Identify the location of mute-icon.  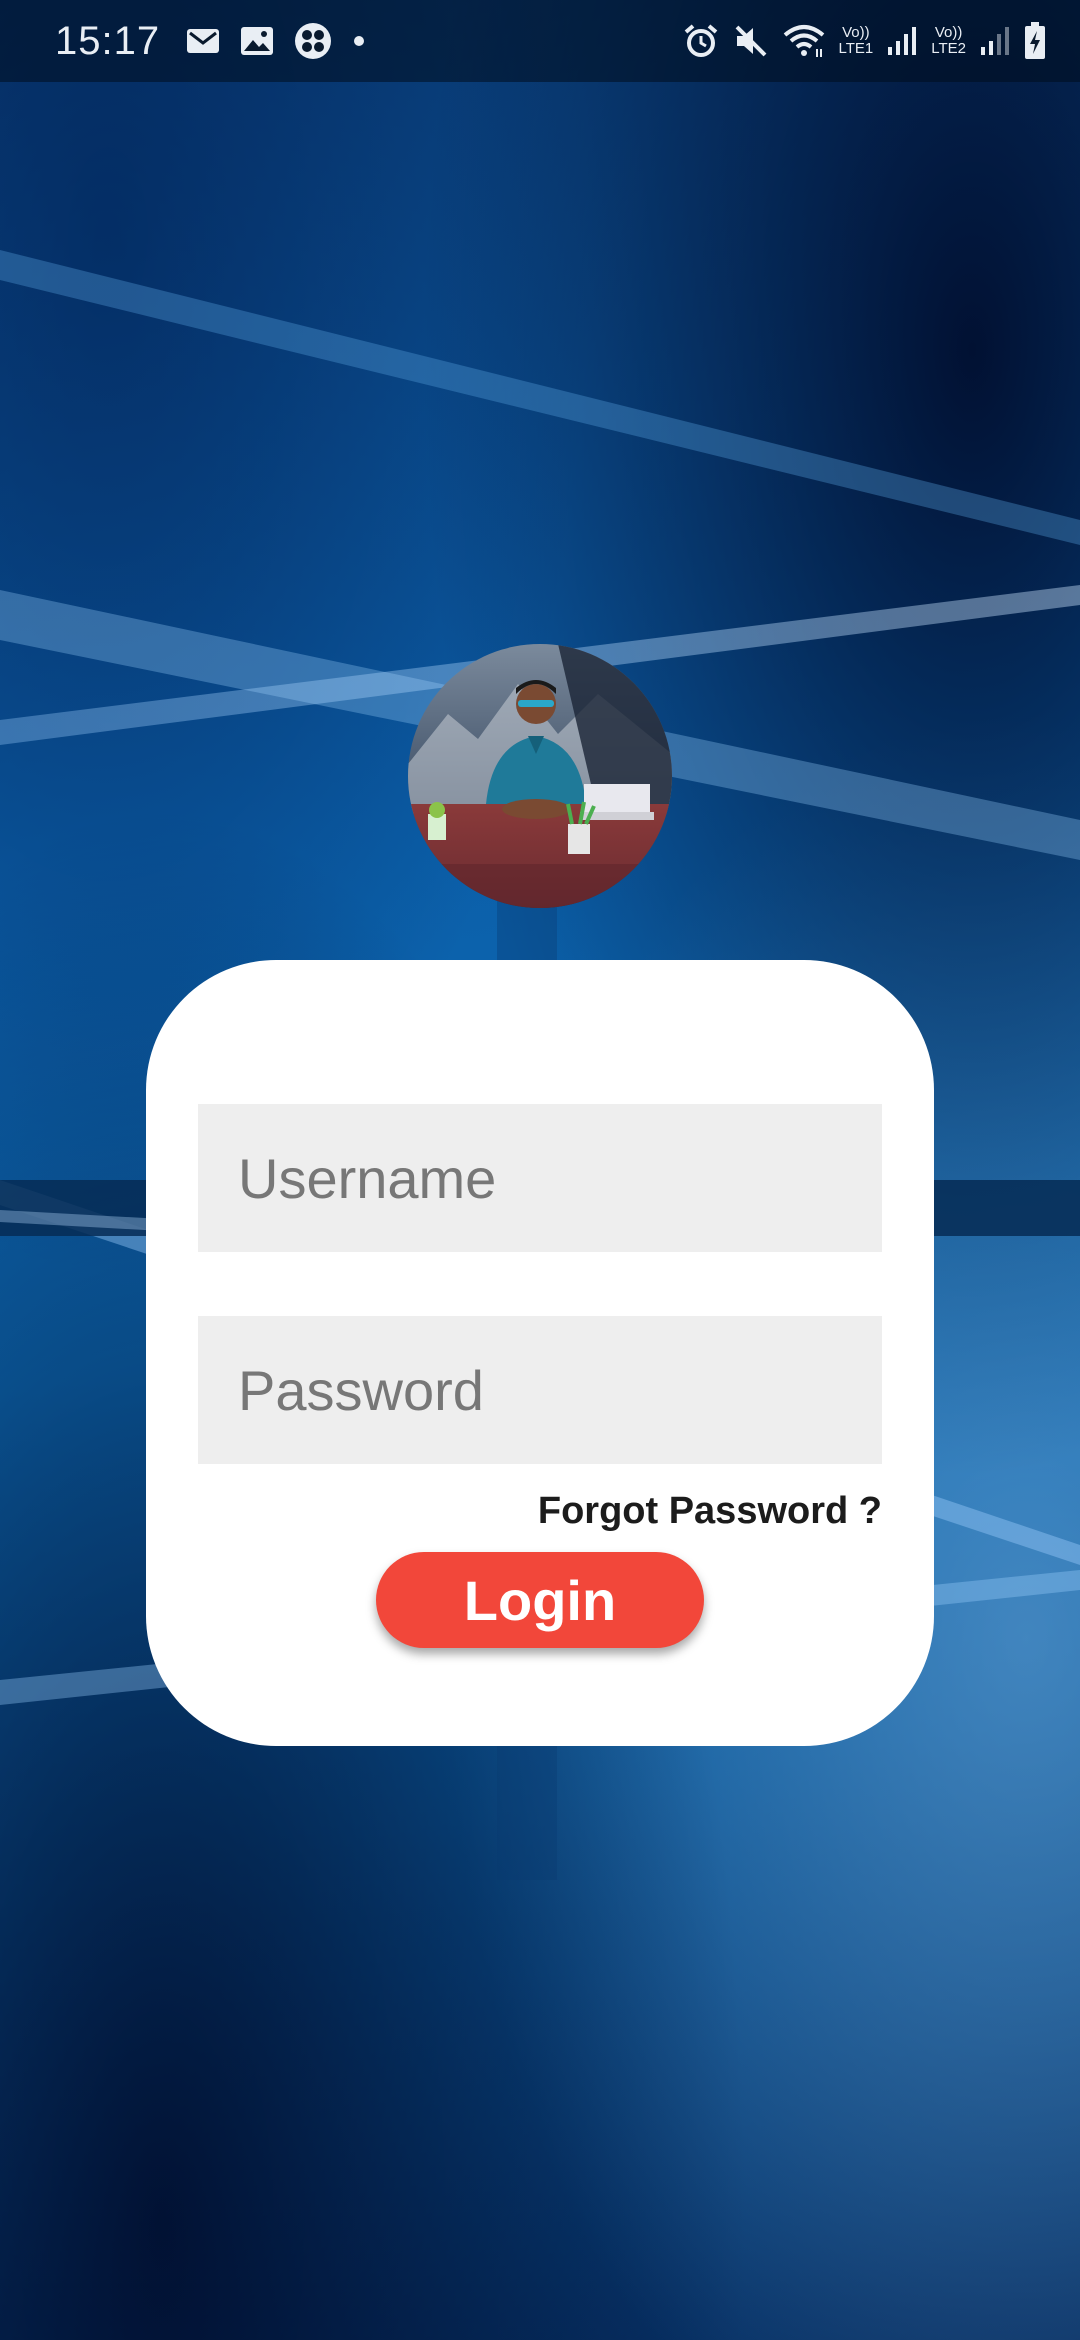
(751, 41).